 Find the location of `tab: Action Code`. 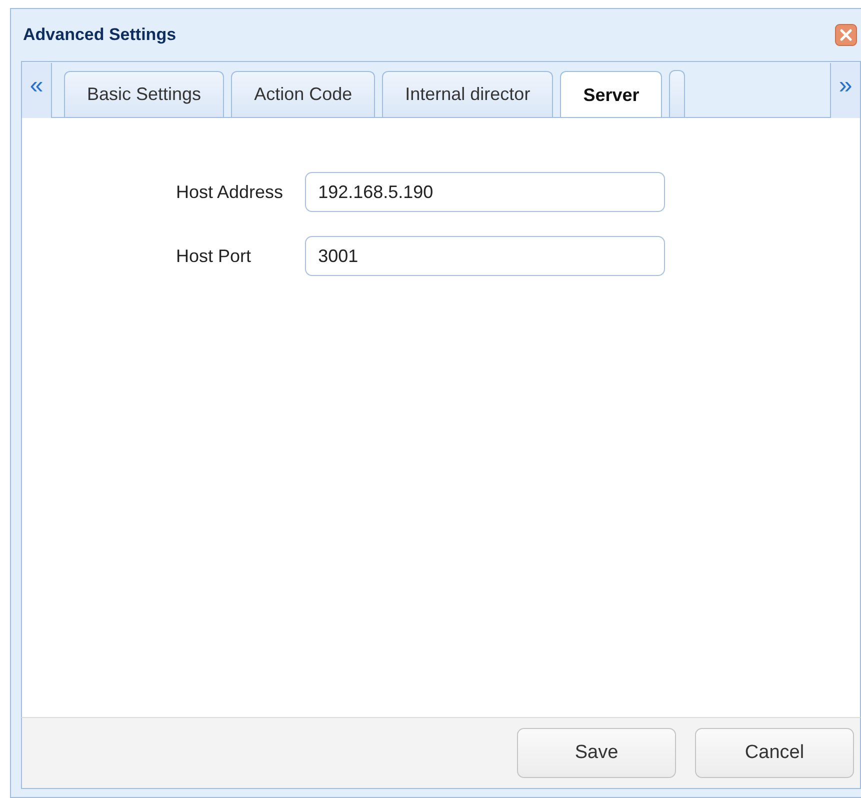

tab: Action Code is located at coordinates (303, 94).